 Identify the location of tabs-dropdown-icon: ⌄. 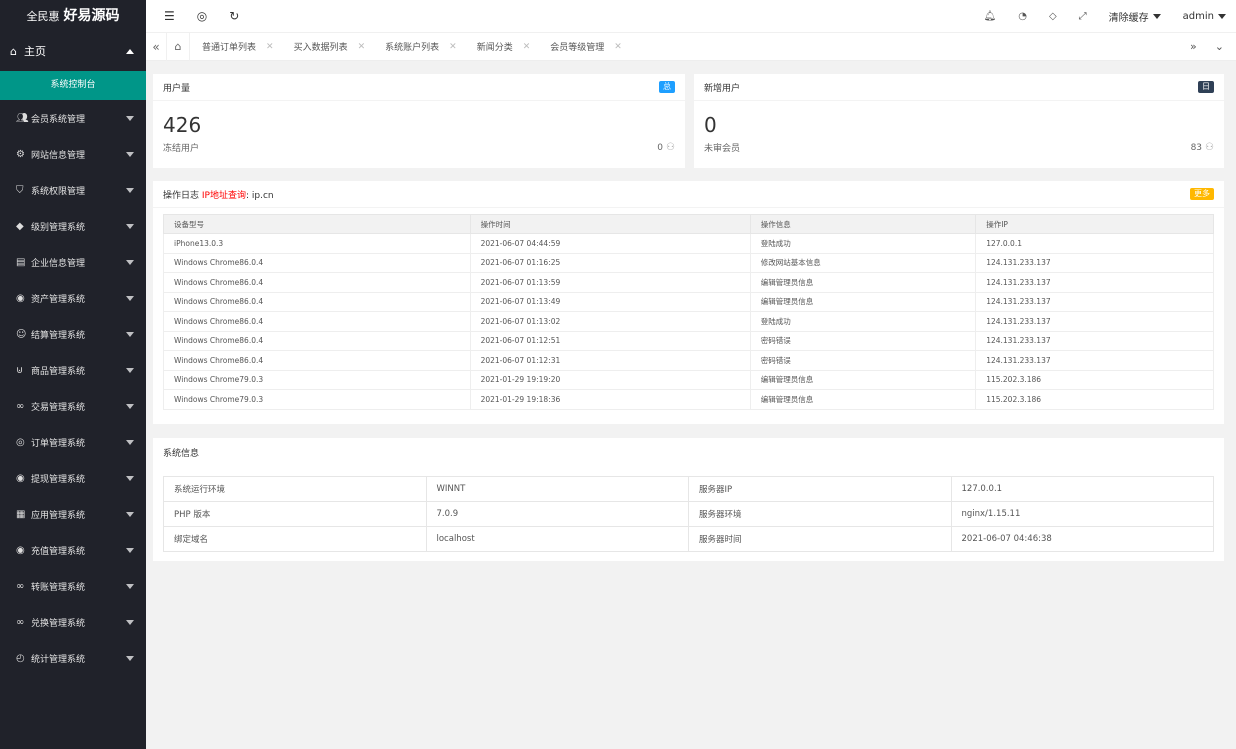
(1219, 46).